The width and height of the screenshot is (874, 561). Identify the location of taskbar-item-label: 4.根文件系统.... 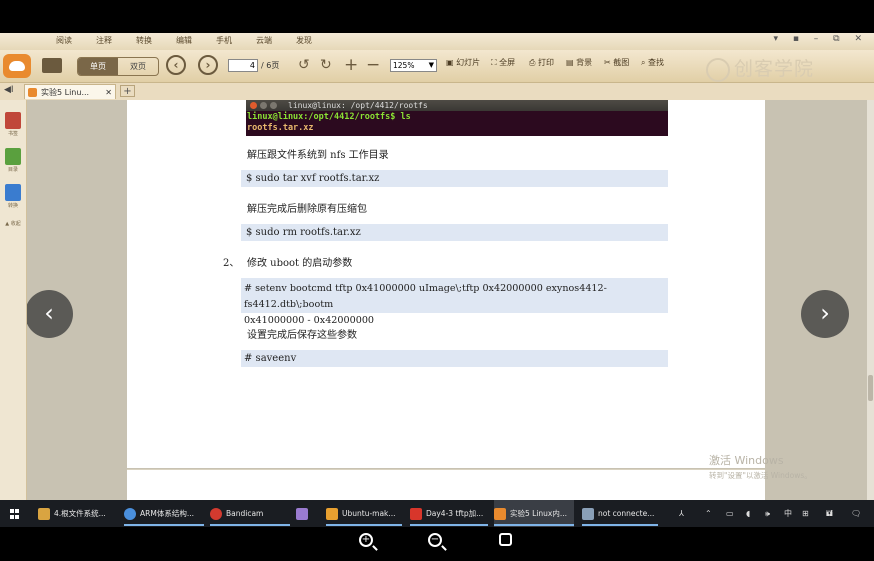
(80, 513).